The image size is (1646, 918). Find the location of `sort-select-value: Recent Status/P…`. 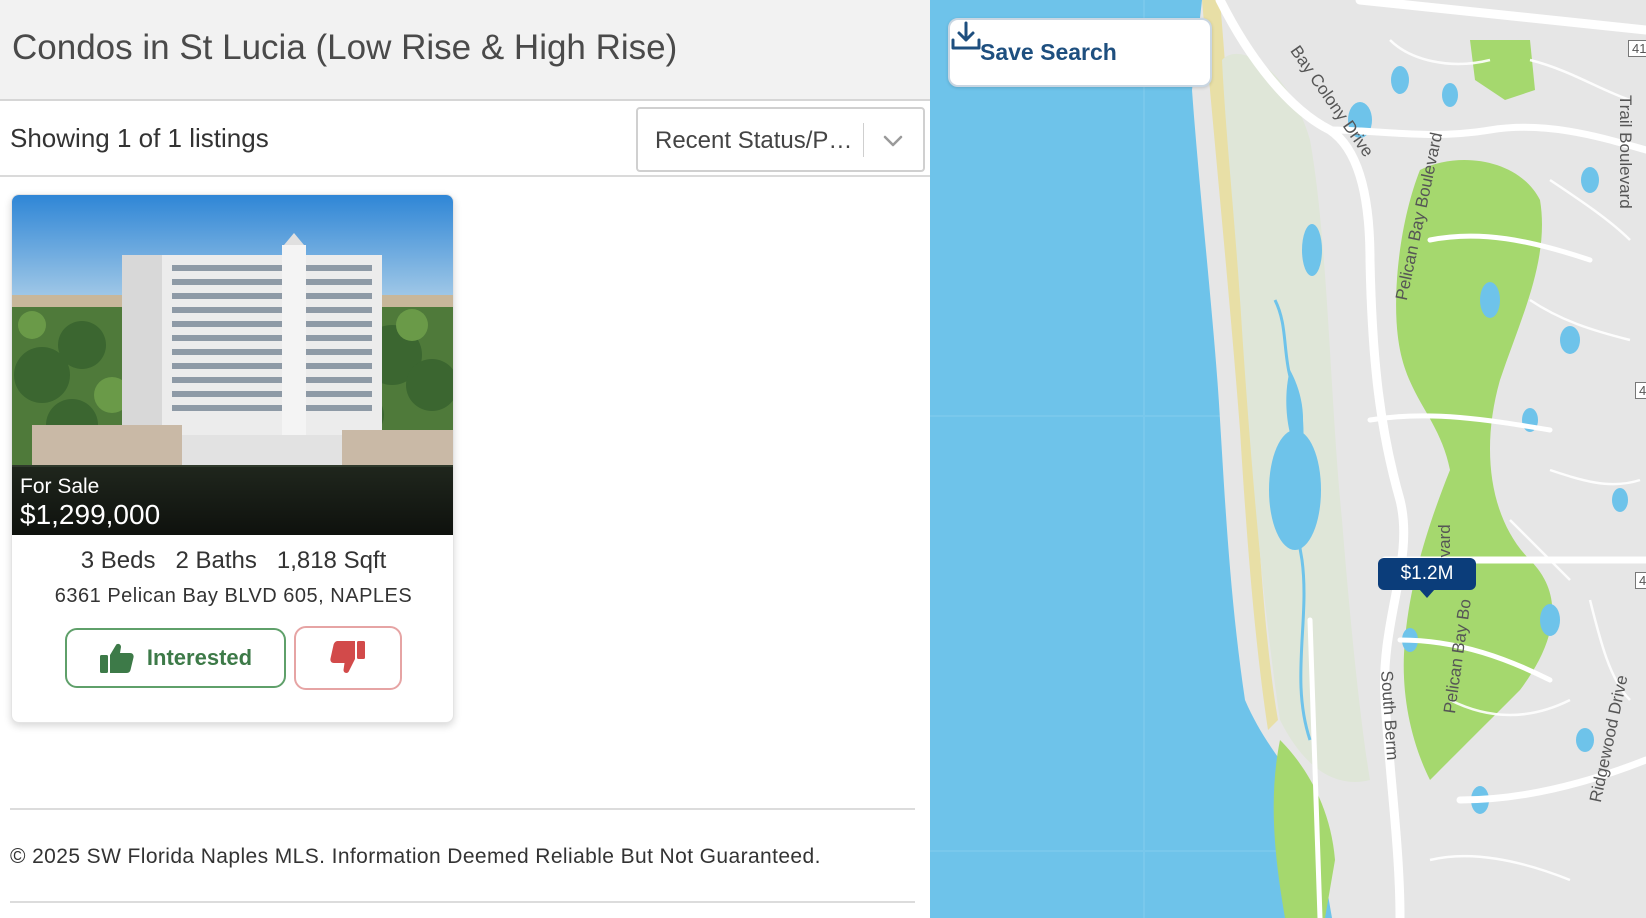

sort-select-value: Recent Status/P… is located at coordinates (754, 140).